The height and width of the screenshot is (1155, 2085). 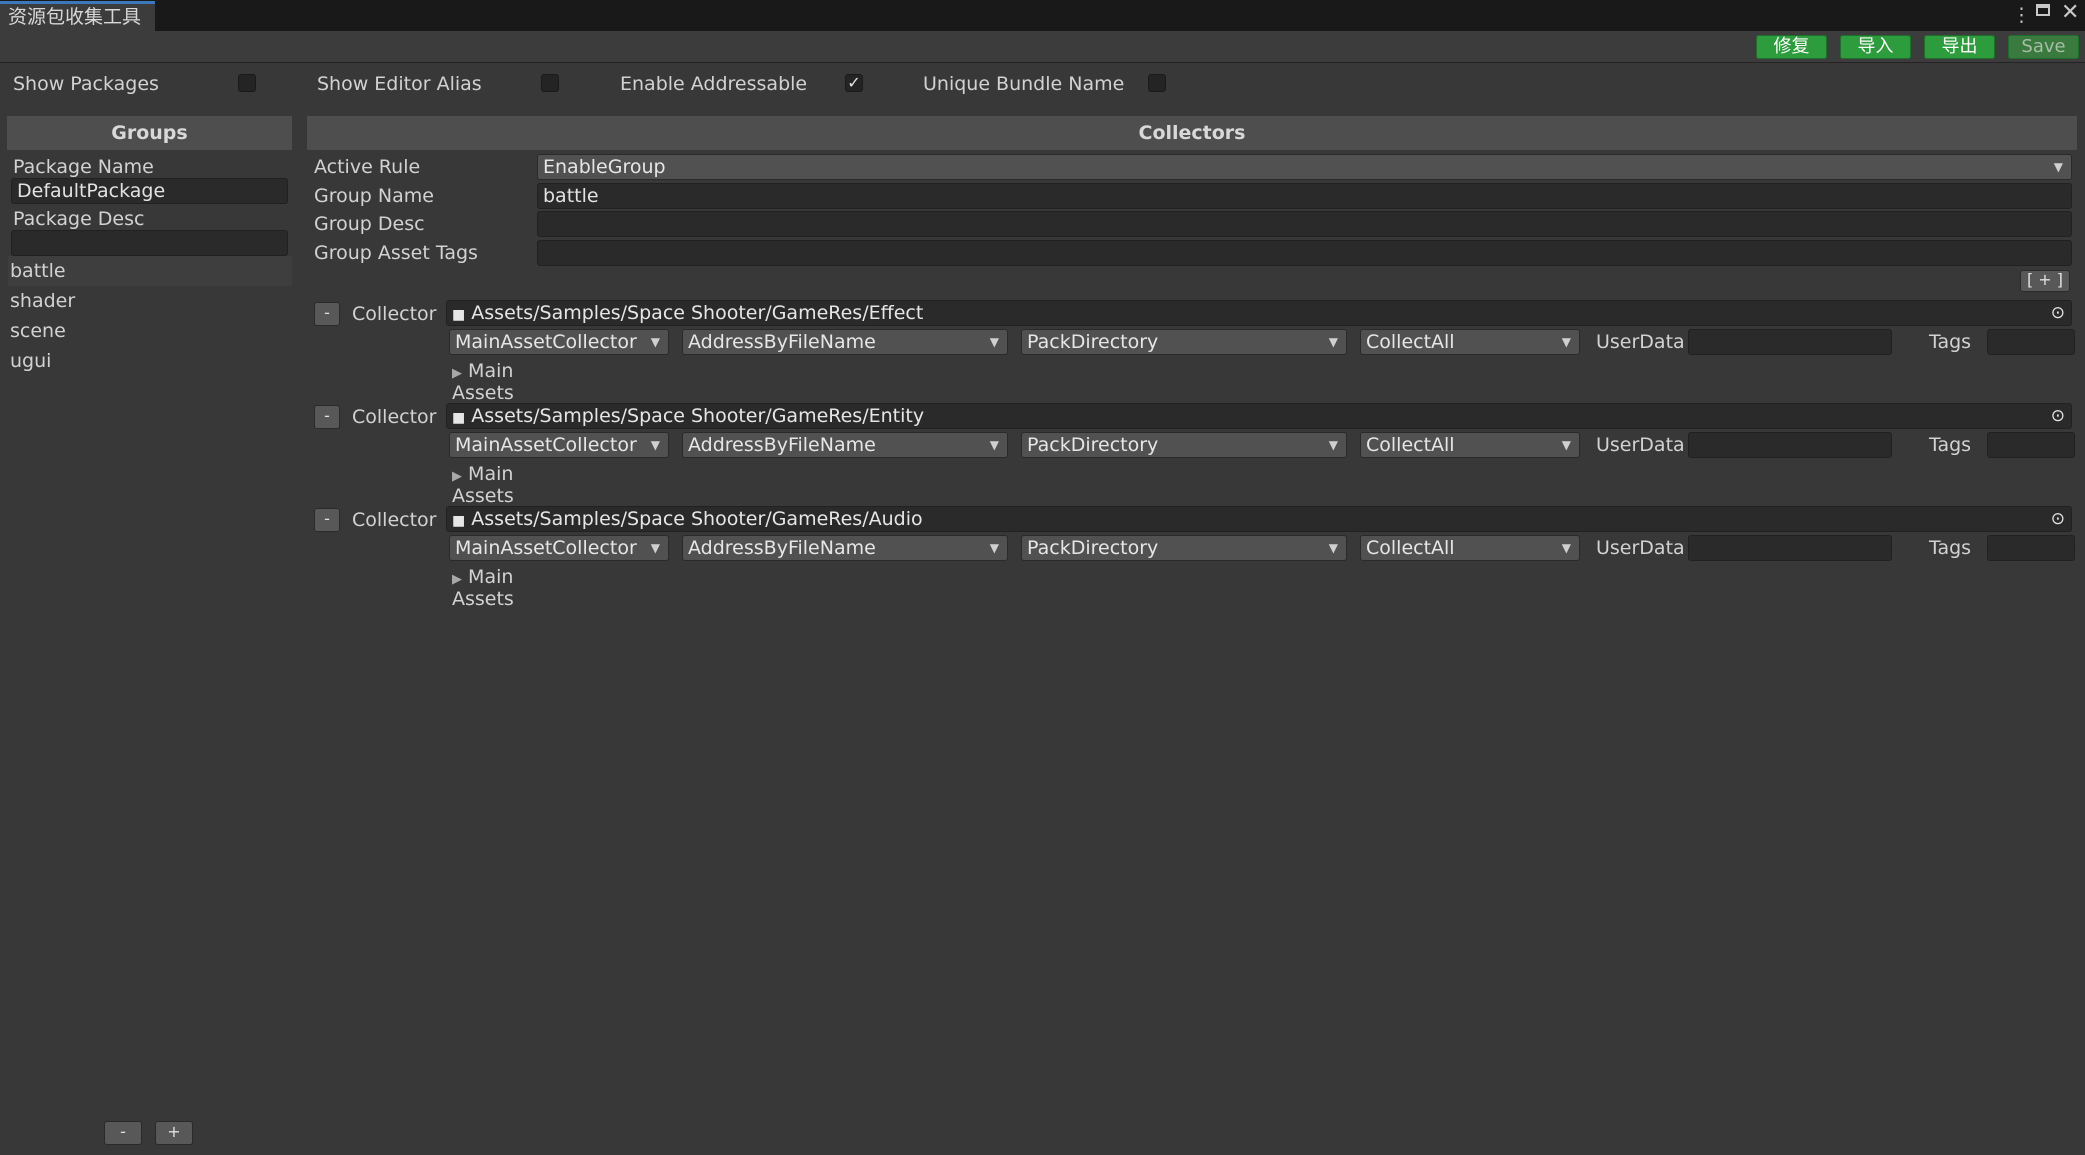 What do you see at coordinates (1304, 253) in the screenshot?
I see `group-asset-tags-field` at bounding box center [1304, 253].